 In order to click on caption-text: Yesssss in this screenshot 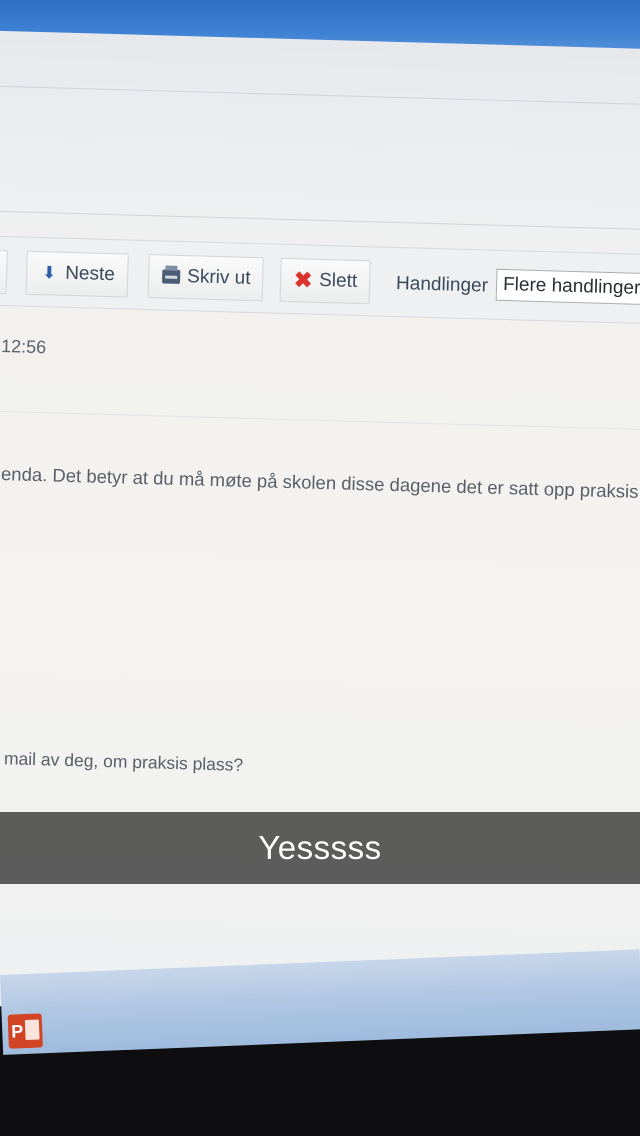, I will do `click(320, 847)`.